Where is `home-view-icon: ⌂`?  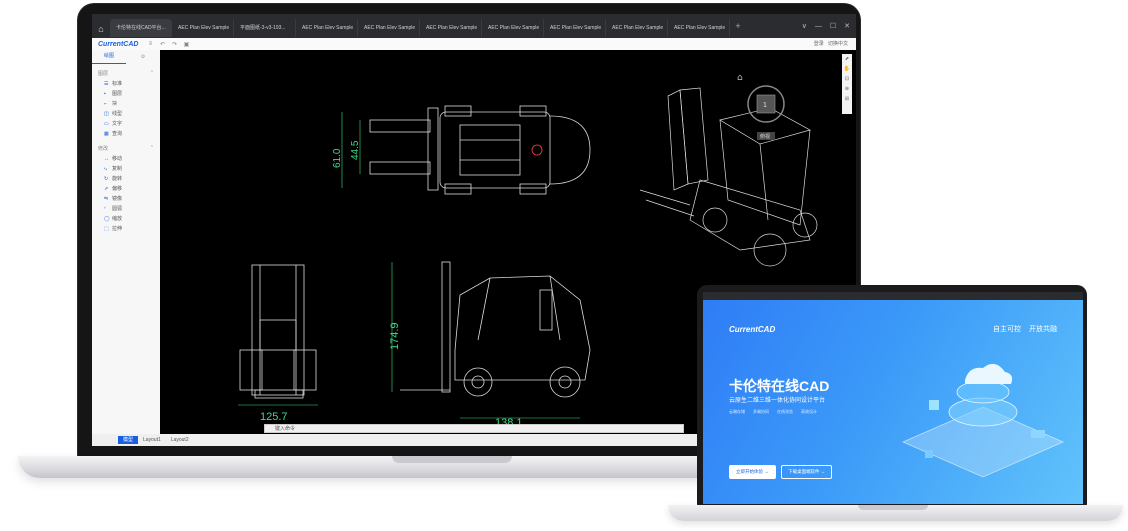
home-view-icon: ⌂ is located at coordinates (740, 78).